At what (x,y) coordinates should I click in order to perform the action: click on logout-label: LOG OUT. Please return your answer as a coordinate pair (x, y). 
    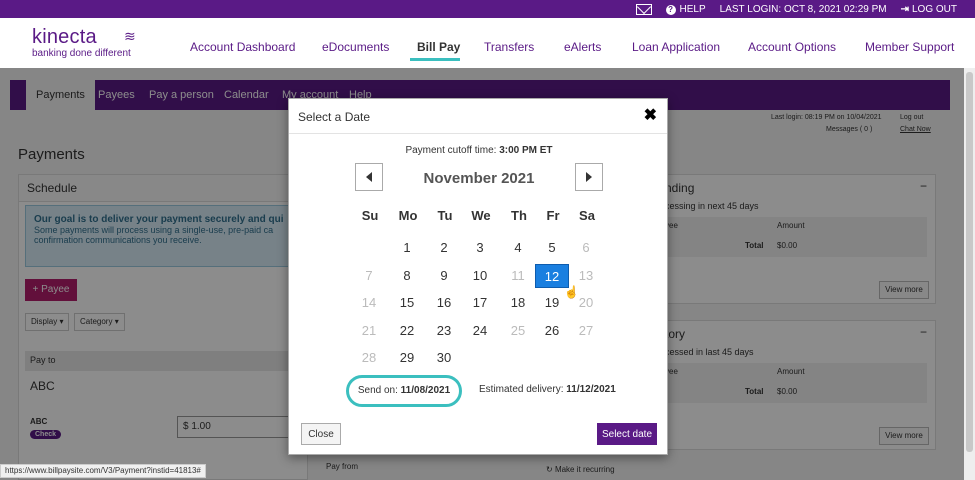
    Looking at the image, I should click on (934, 9).